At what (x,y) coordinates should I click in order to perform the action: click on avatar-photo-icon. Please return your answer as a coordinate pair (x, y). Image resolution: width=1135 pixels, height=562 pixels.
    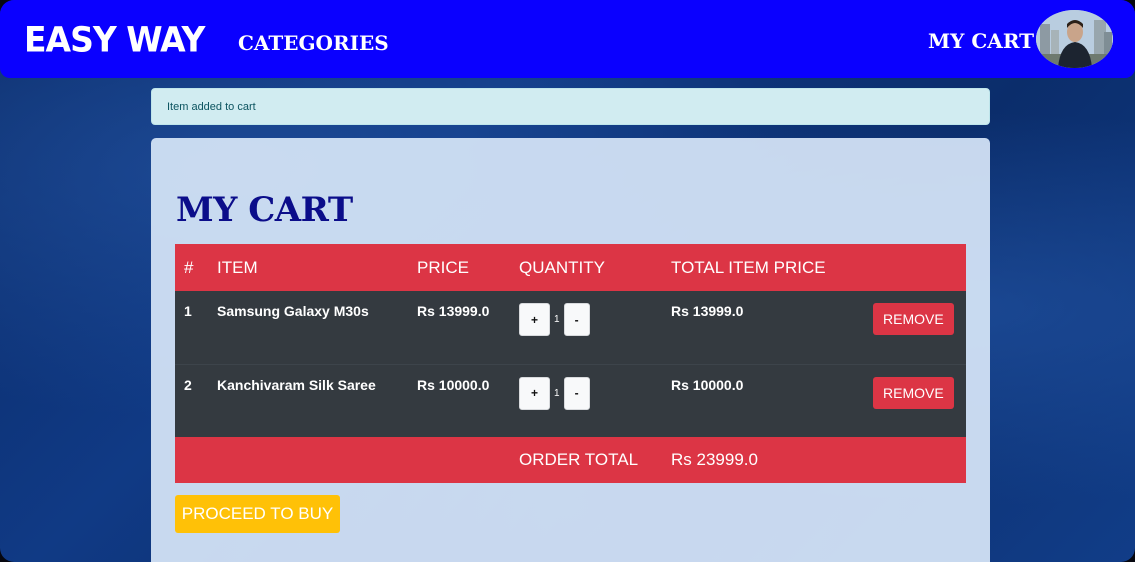
    Looking at the image, I should click on (1074, 39).